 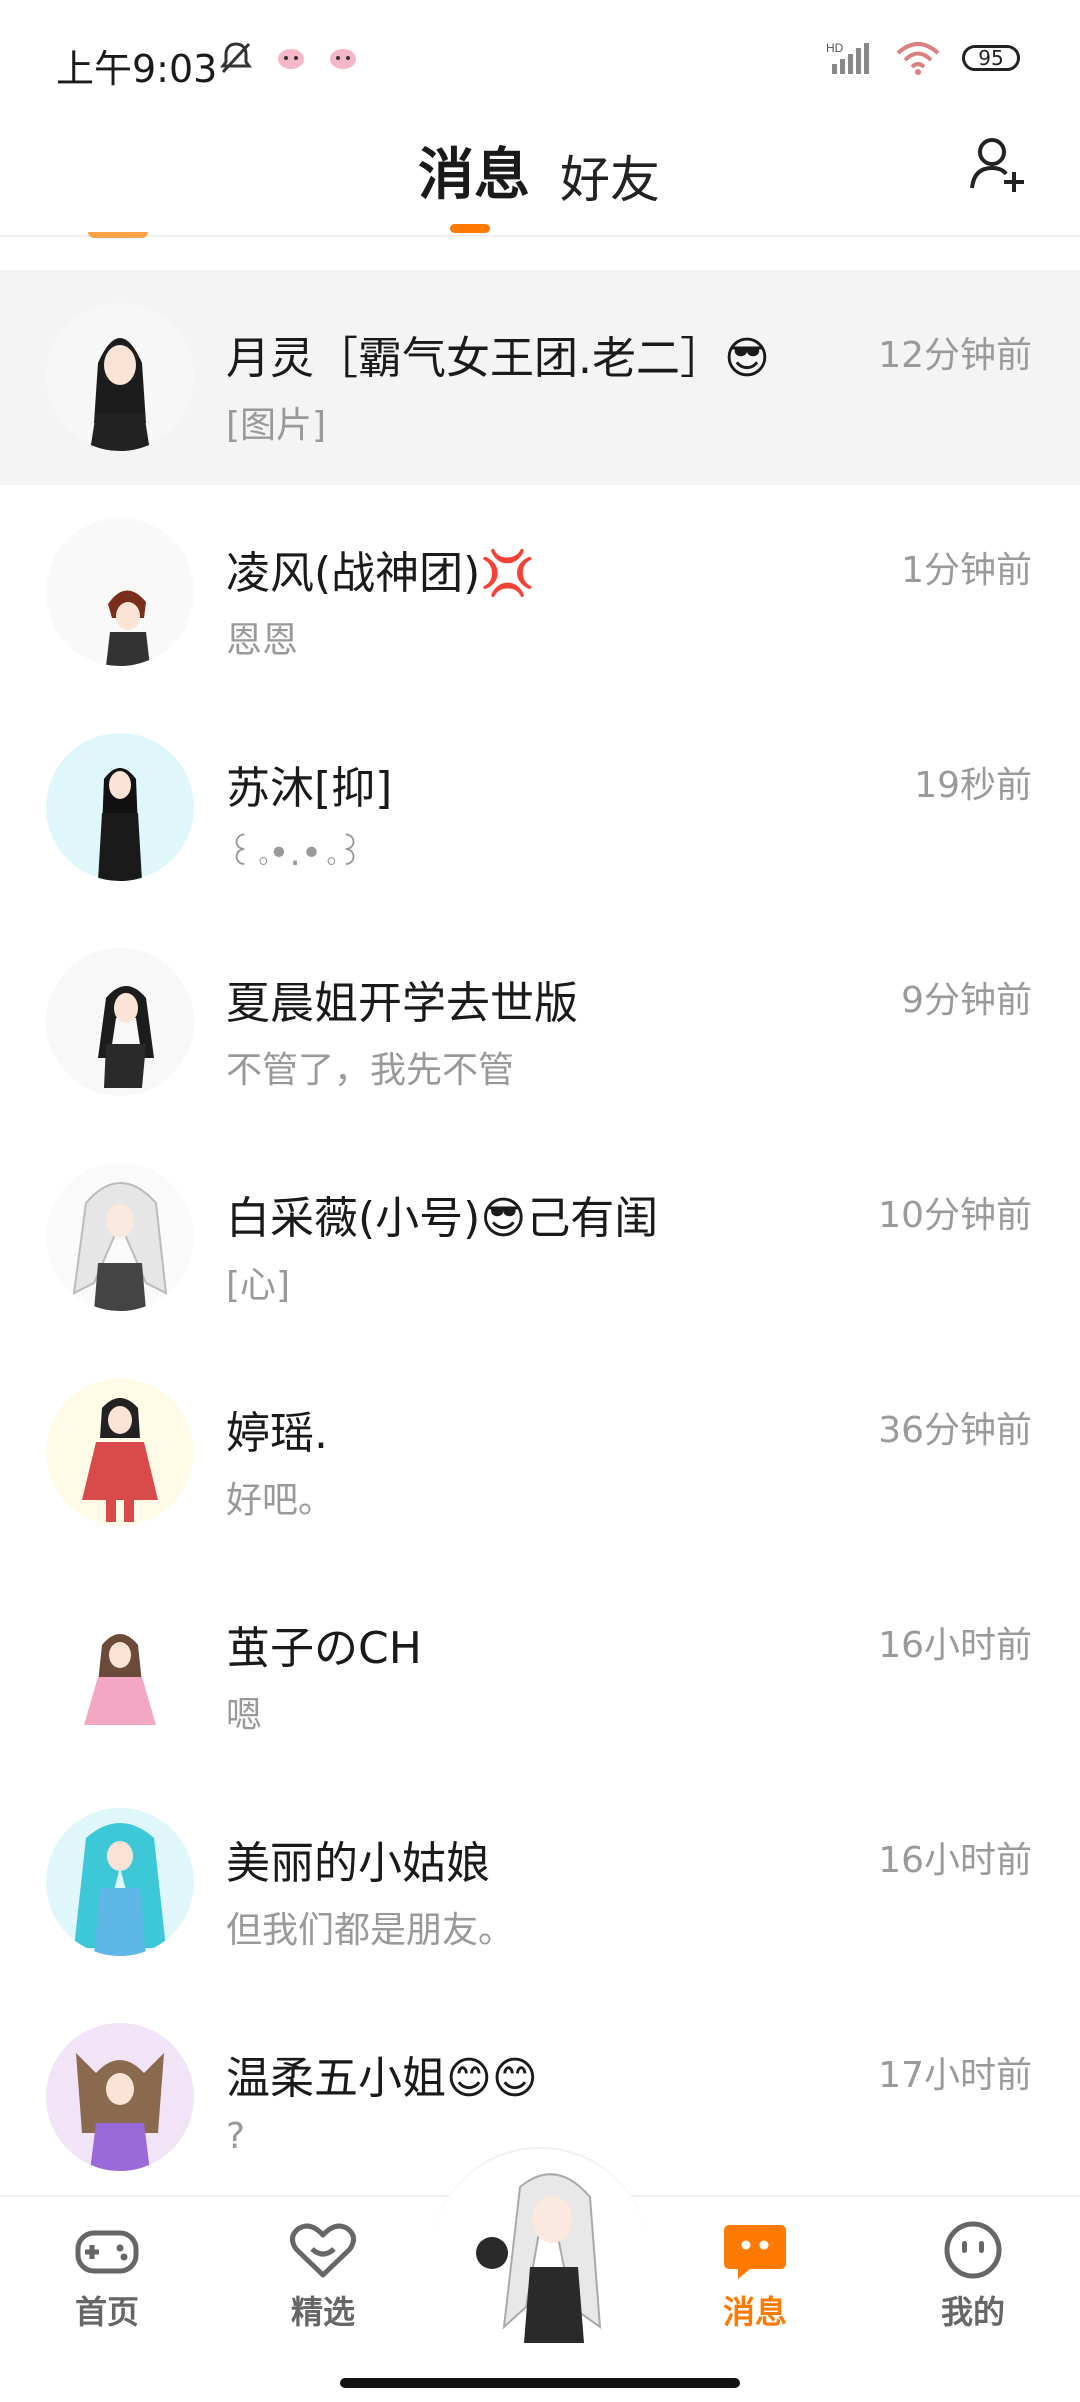 I want to click on message-item: 凌风(战神团)💢 恩恩 1分钟前, so click(x=540, y=592).